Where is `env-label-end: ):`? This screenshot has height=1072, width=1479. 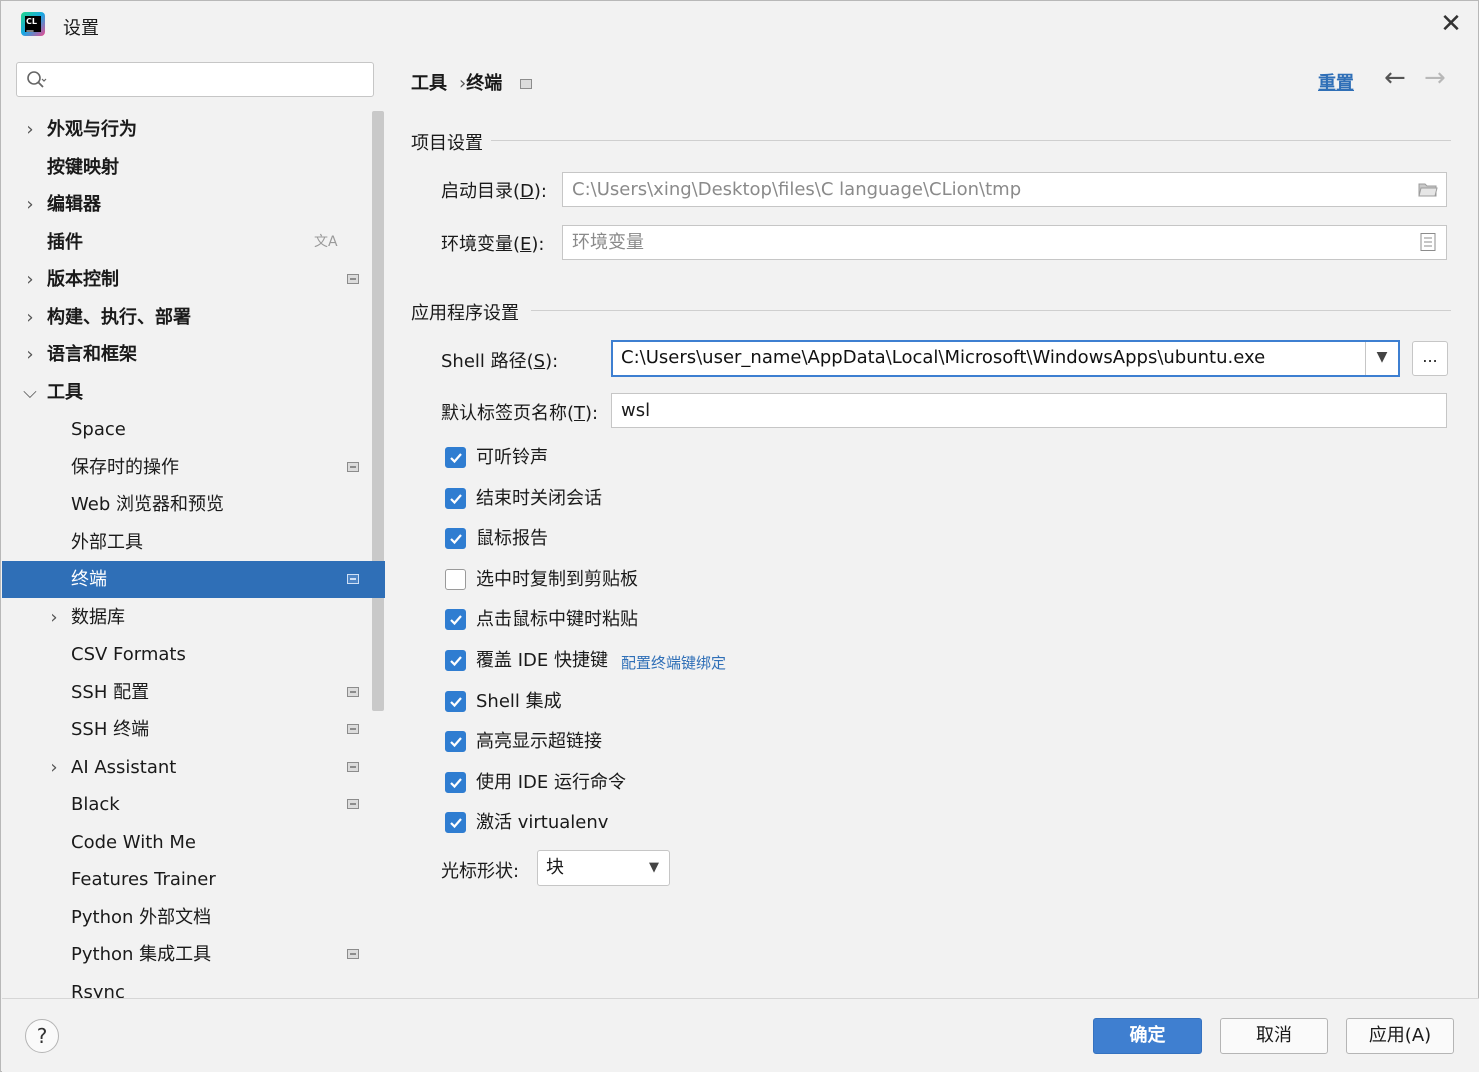
env-label-end: ): is located at coordinates (538, 244).